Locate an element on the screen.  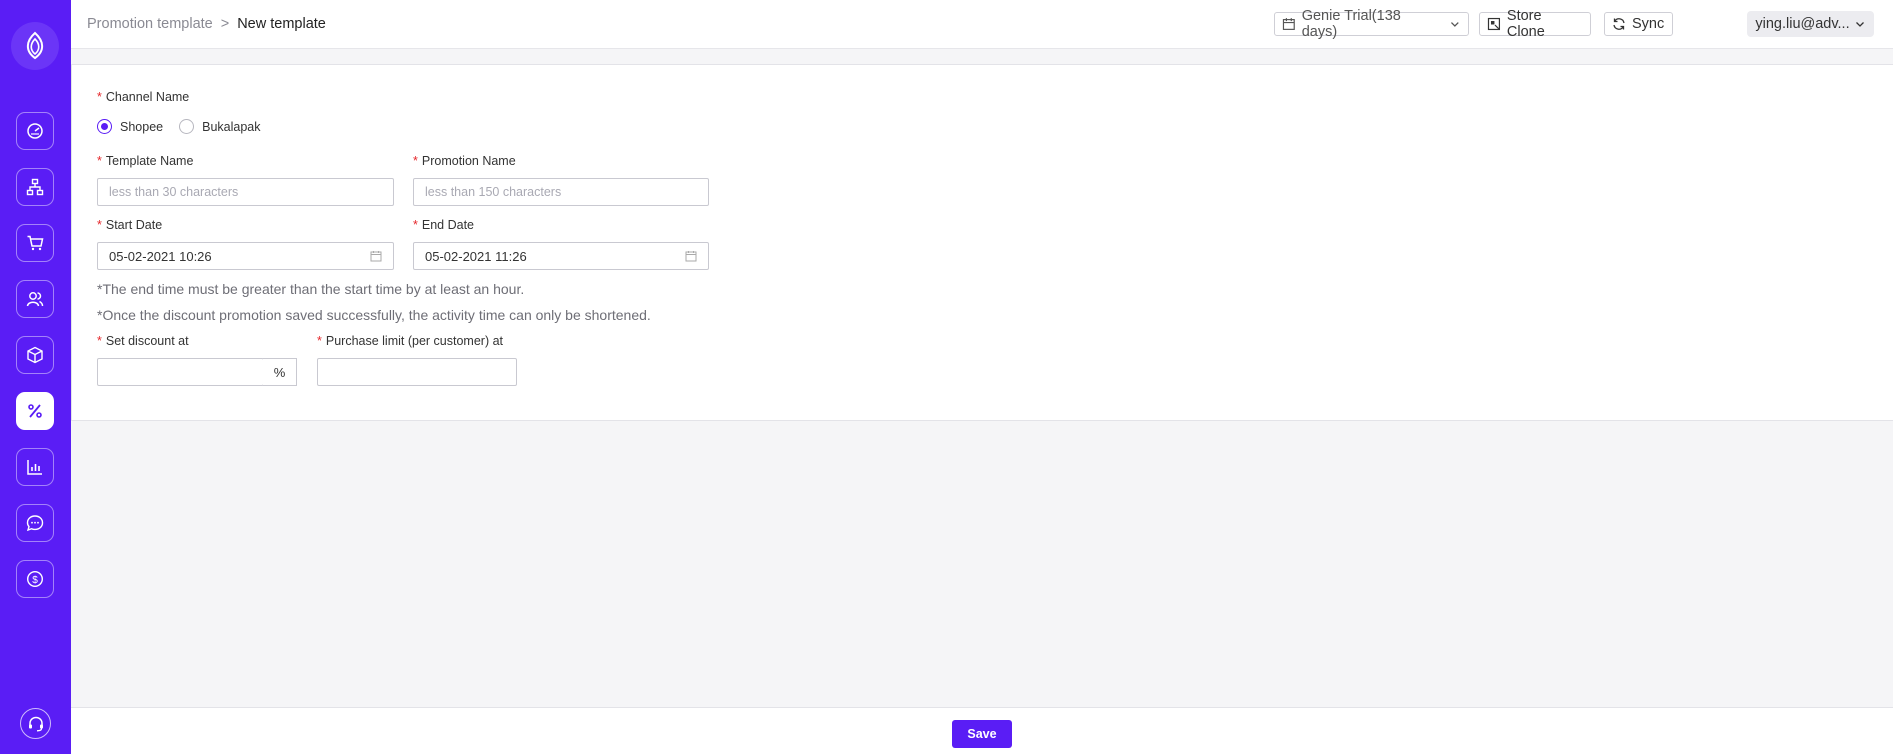
sidebar-item-chat is located at coordinates (35, 523).